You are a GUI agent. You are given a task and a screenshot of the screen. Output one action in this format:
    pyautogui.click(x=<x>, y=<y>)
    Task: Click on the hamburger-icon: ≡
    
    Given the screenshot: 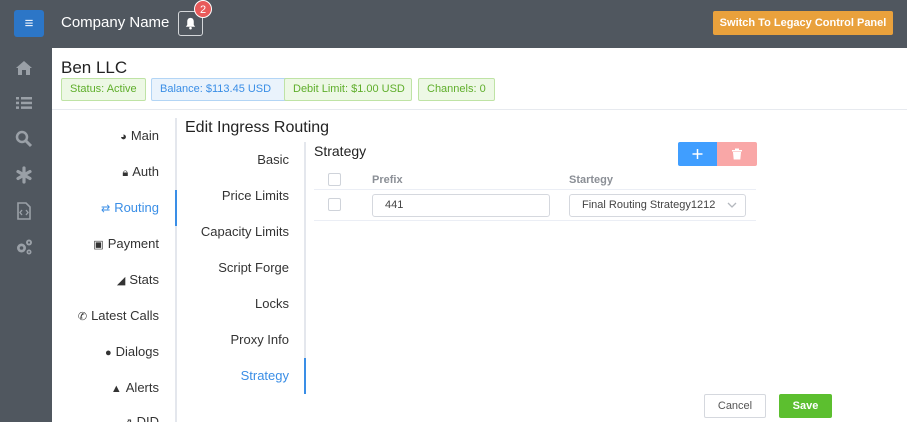 What is the action you would take?
    pyautogui.click(x=29, y=23)
    